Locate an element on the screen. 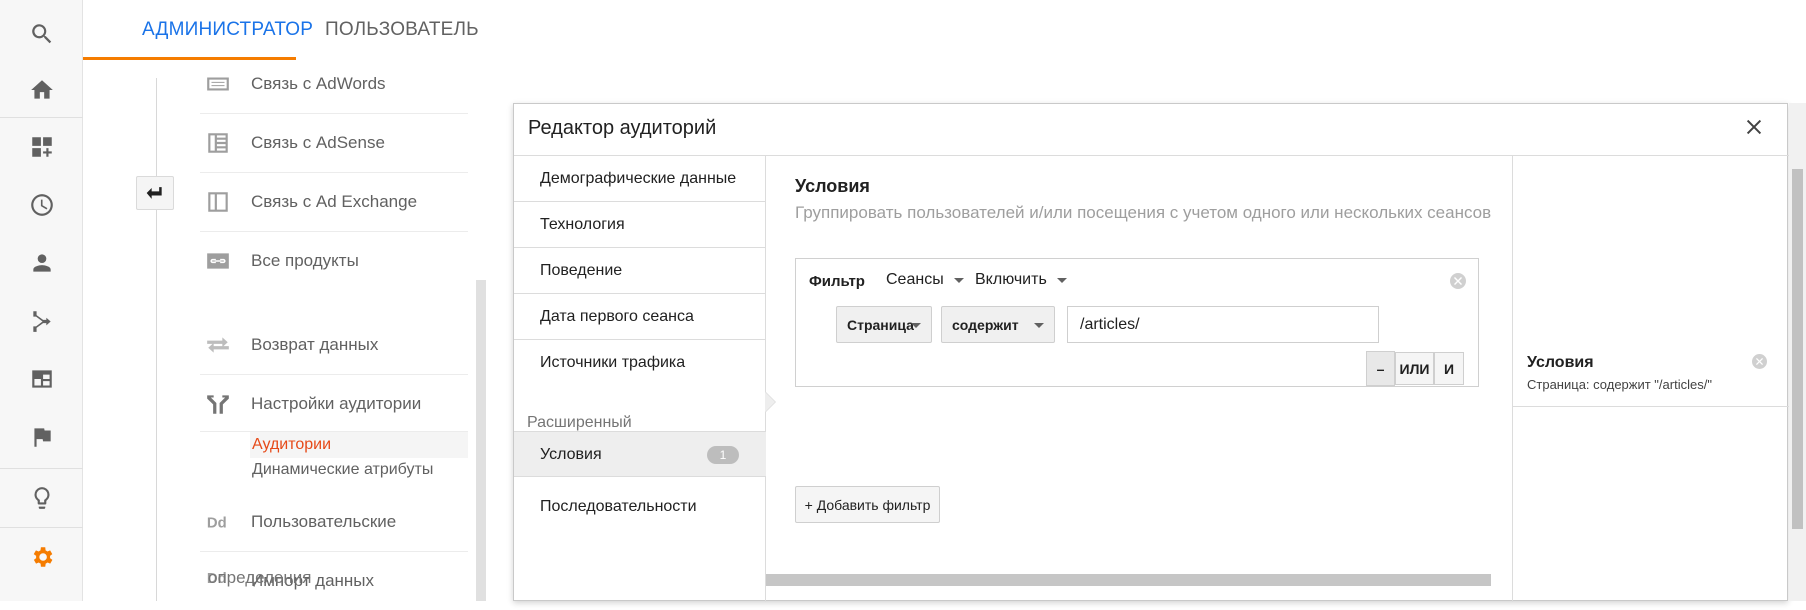 This screenshot has height=610, width=1806. nav-item-conditions: Условия 1 is located at coordinates (640, 454).